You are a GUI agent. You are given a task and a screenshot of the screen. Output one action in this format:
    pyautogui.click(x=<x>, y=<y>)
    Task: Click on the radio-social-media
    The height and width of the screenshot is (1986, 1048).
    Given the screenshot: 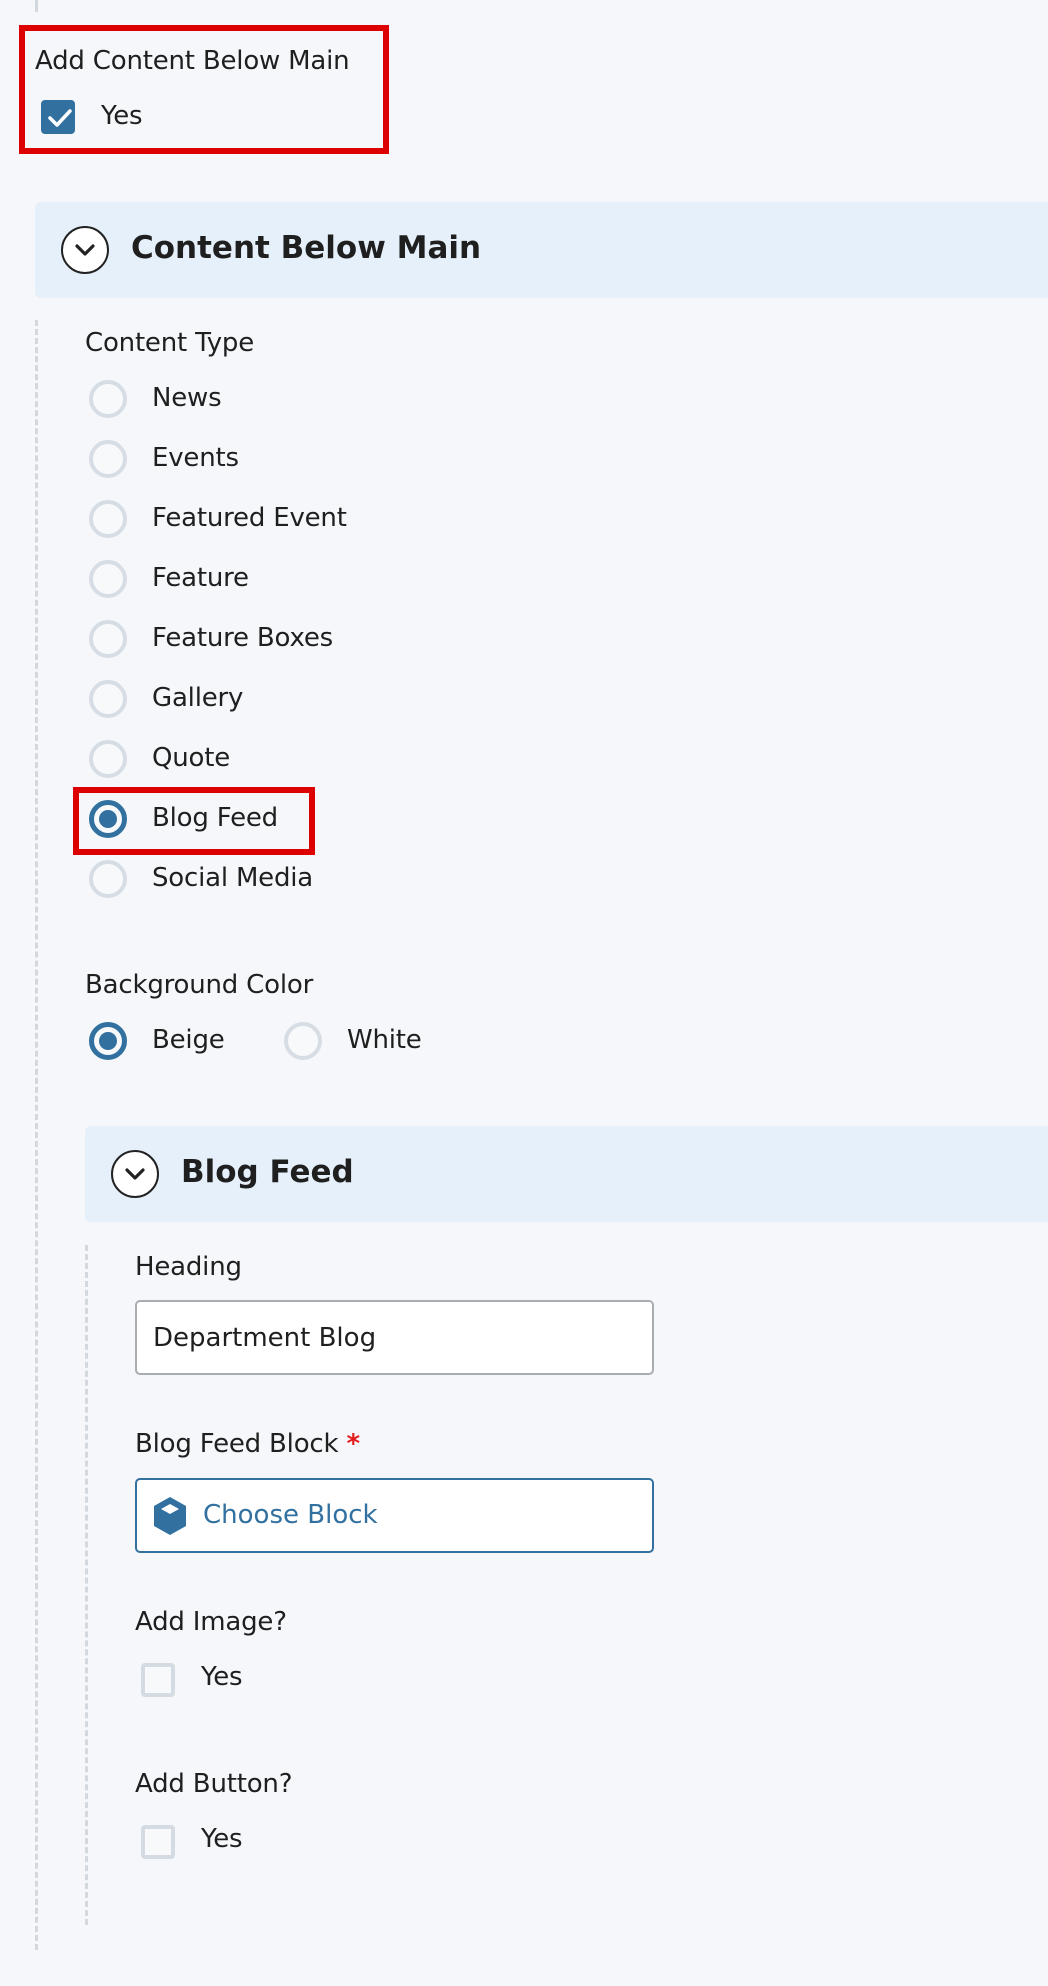 What is the action you would take?
    pyautogui.click(x=108, y=879)
    